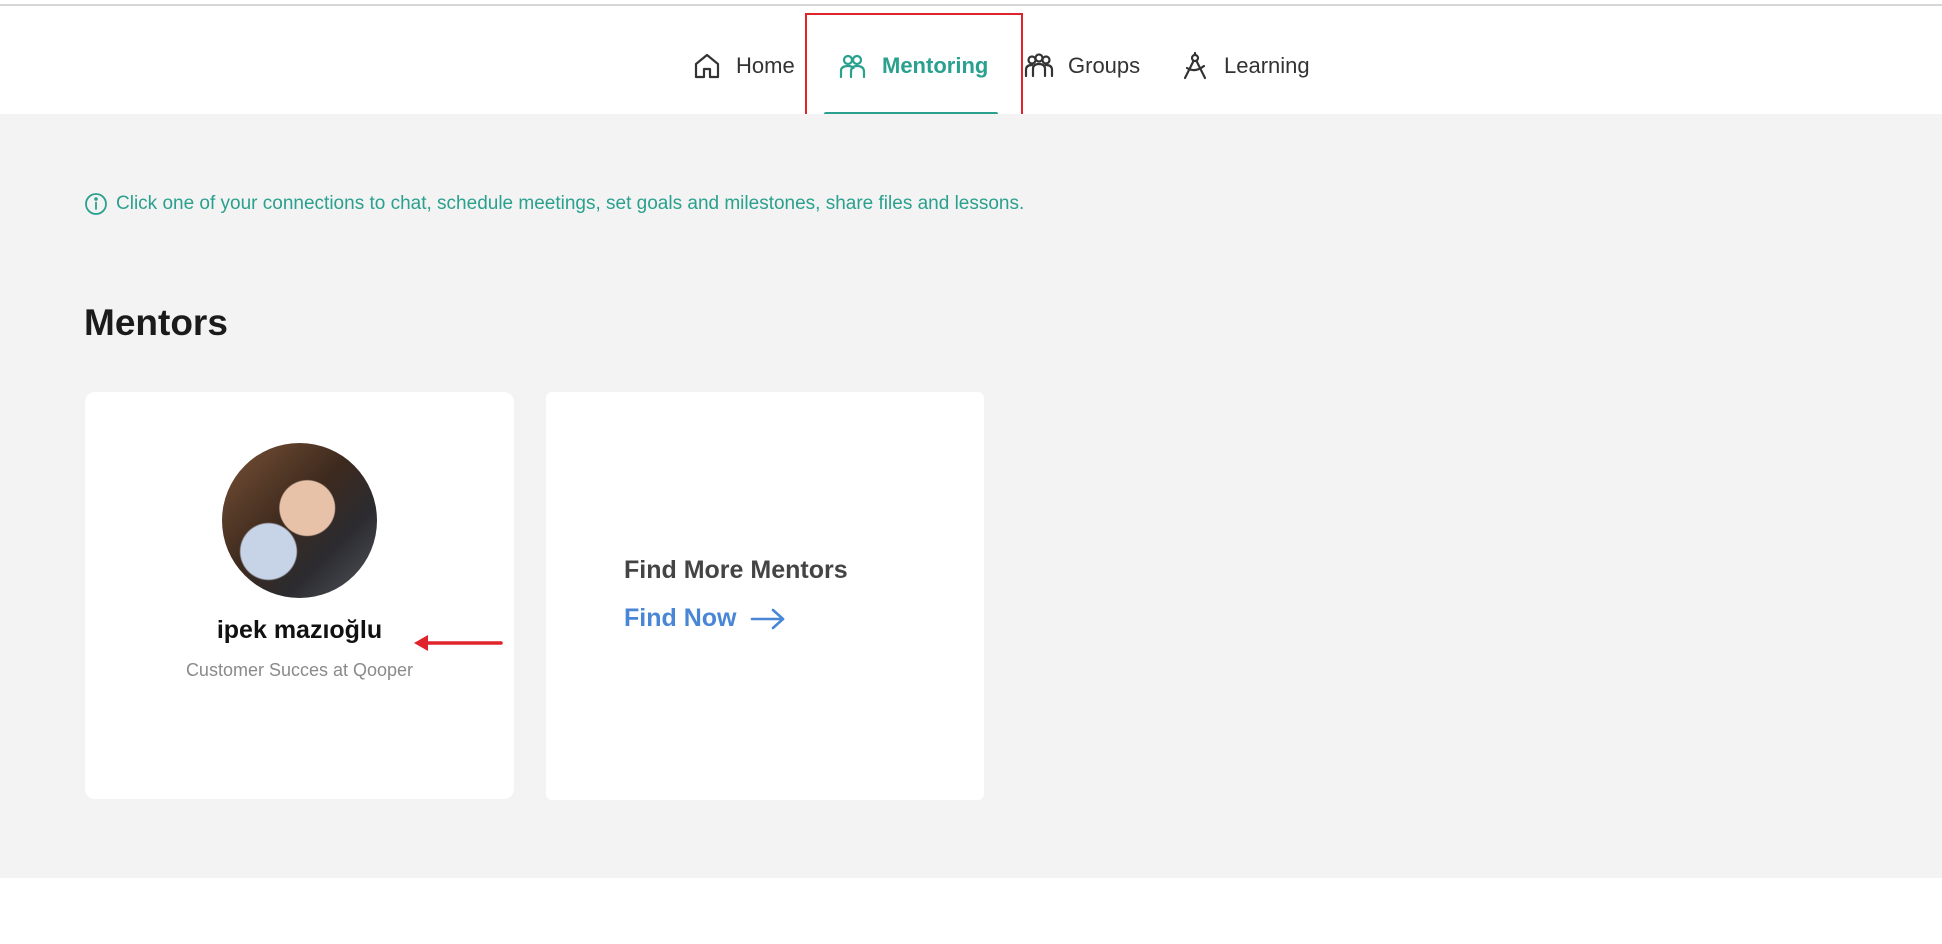  Describe the element at coordinates (1039, 65) in the screenshot. I see `groups-icon` at that location.